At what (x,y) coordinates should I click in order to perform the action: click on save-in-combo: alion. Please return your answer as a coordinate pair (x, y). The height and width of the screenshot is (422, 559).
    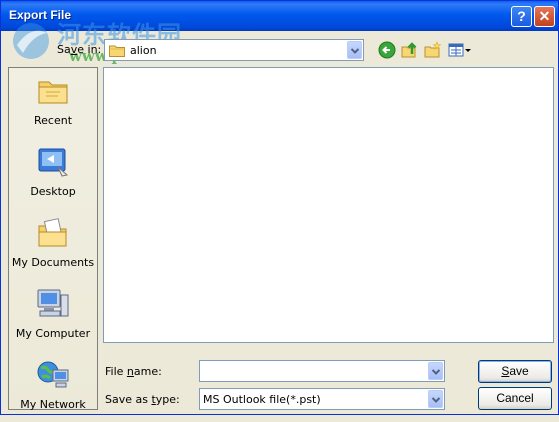
    Looking at the image, I should click on (234, 50).